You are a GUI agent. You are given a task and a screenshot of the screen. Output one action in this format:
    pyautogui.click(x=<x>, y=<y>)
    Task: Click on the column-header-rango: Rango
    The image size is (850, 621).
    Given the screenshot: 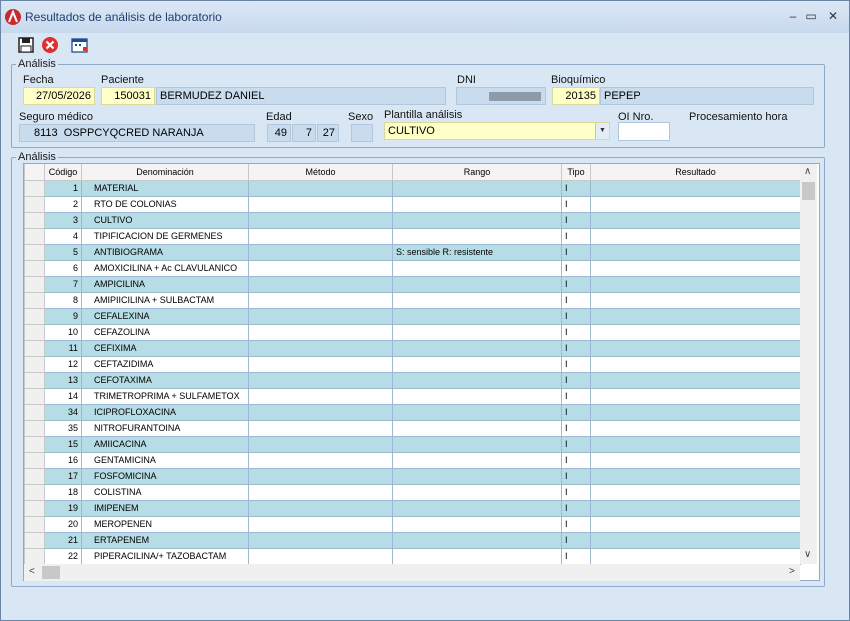 What is the action you would take?
    pyautogui.click(x=477, y=172)
    